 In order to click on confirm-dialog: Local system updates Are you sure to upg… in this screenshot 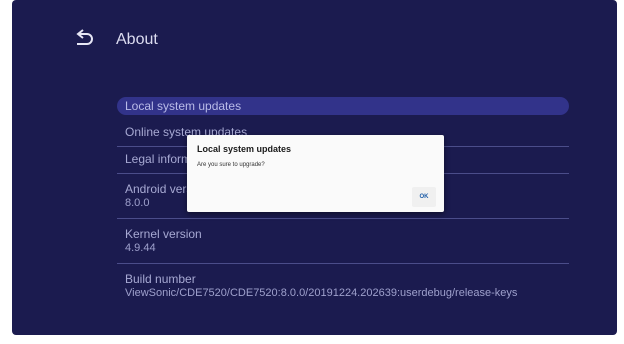, I will do `click(315, 173)`.